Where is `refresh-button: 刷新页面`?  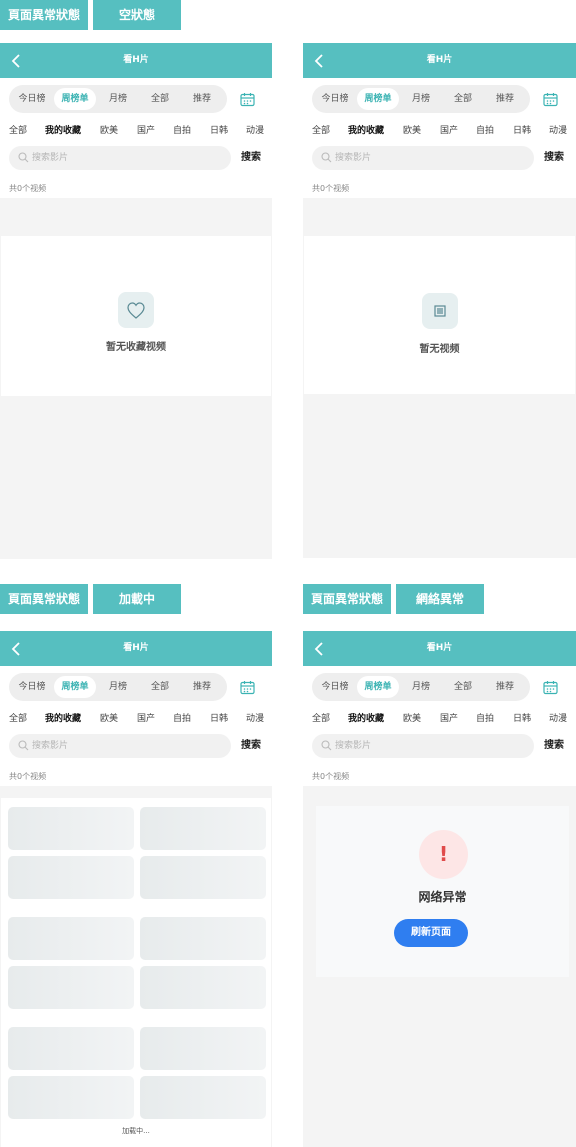 refresh-button: 刷新页面 is located at coordinates (431, 933).